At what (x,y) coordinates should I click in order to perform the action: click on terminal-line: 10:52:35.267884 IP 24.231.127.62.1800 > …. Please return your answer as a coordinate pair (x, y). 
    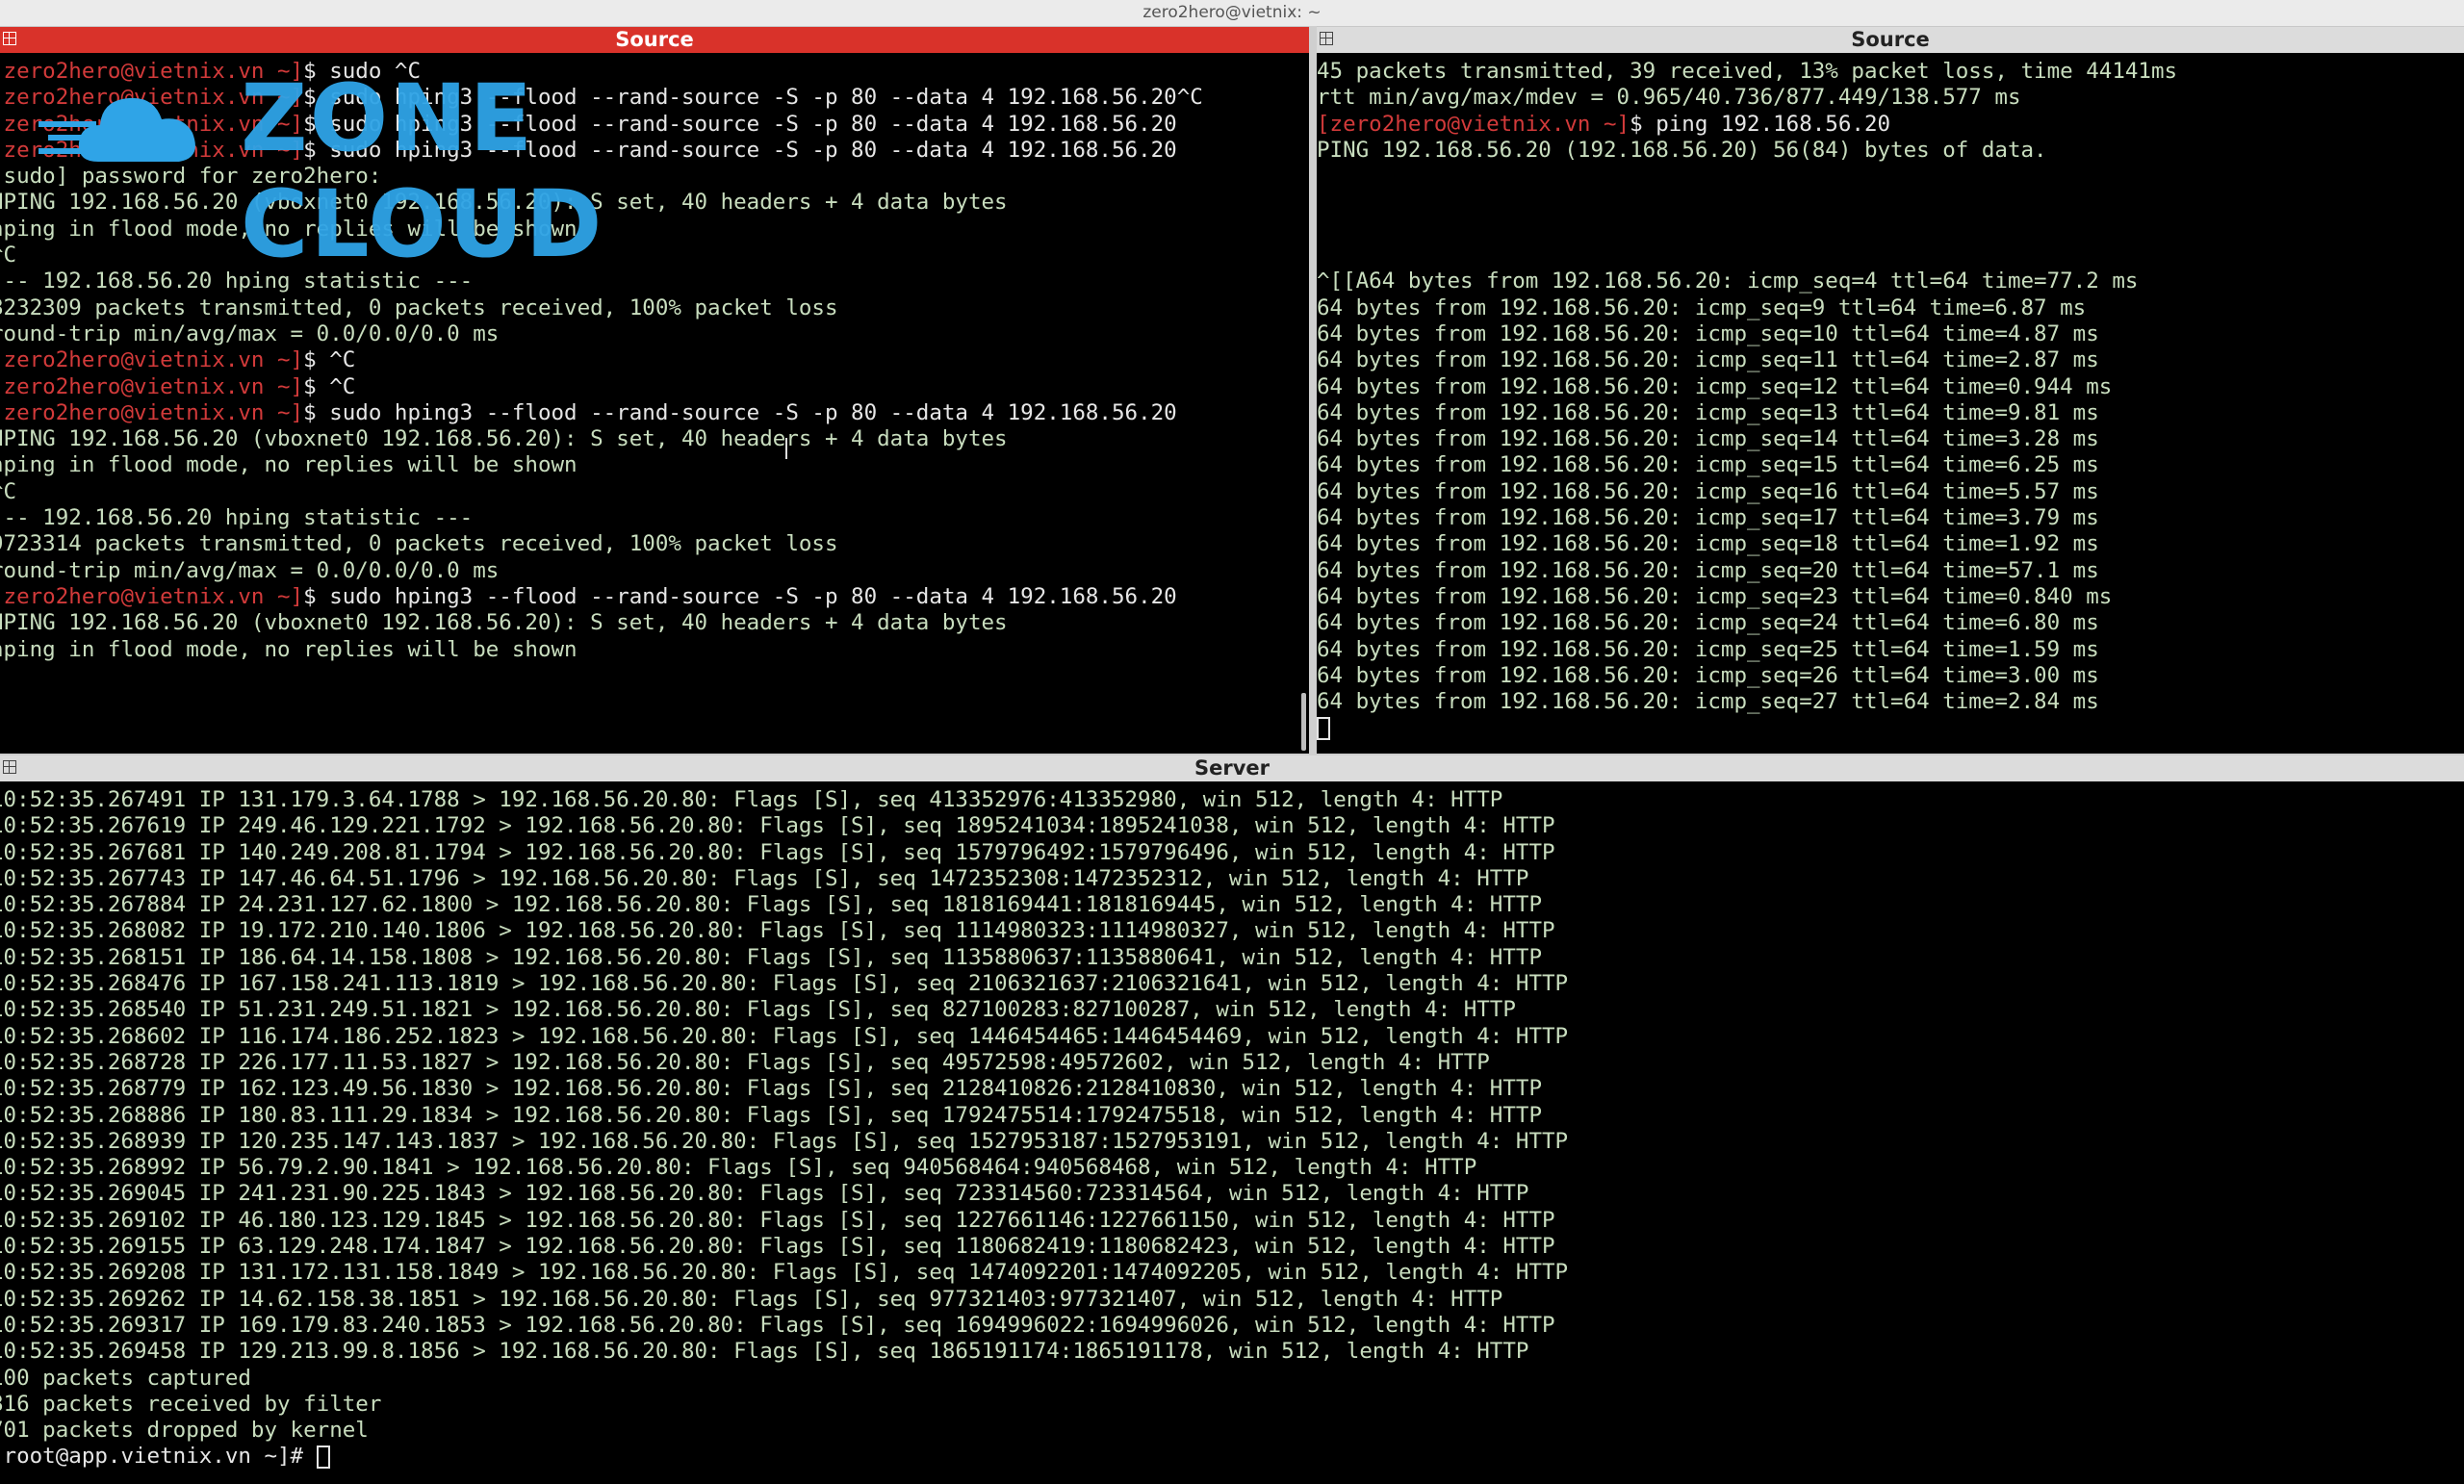
    Looking at the image, I should click on (1232, 905).